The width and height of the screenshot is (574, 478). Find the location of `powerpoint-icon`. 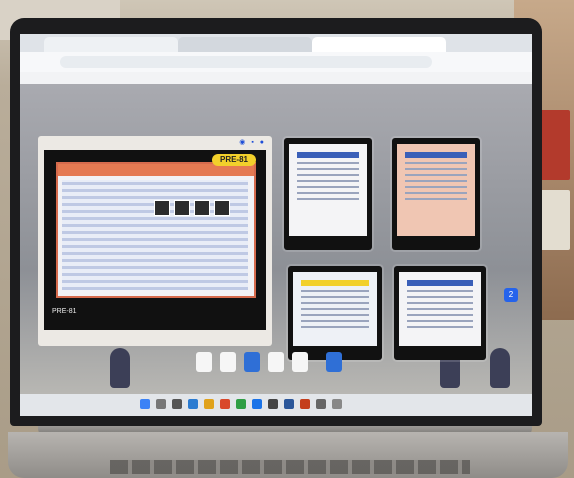

powerpoint-icon is located at coordinates (305, 404).